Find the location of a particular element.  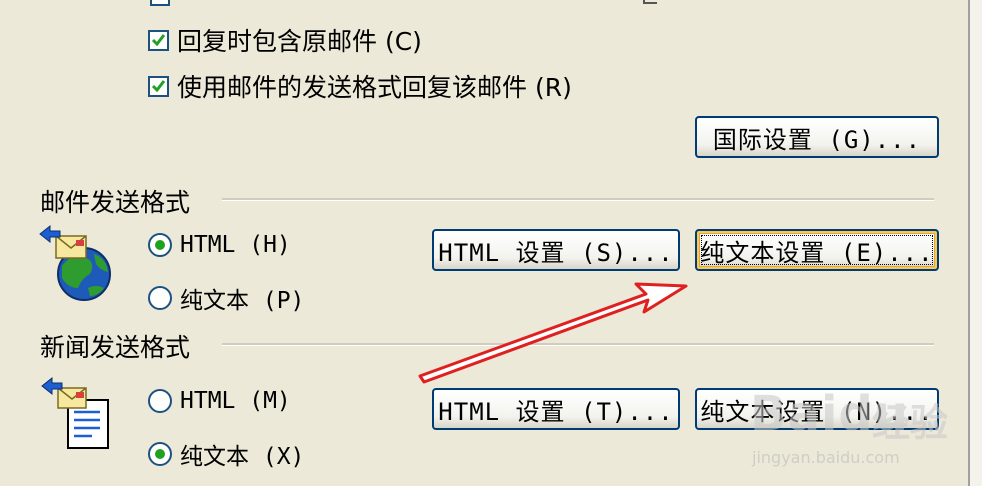

reply-same-format-label: 使用邮件的发送格式回复该邮件 (R) is located at coordinates (374, 87).